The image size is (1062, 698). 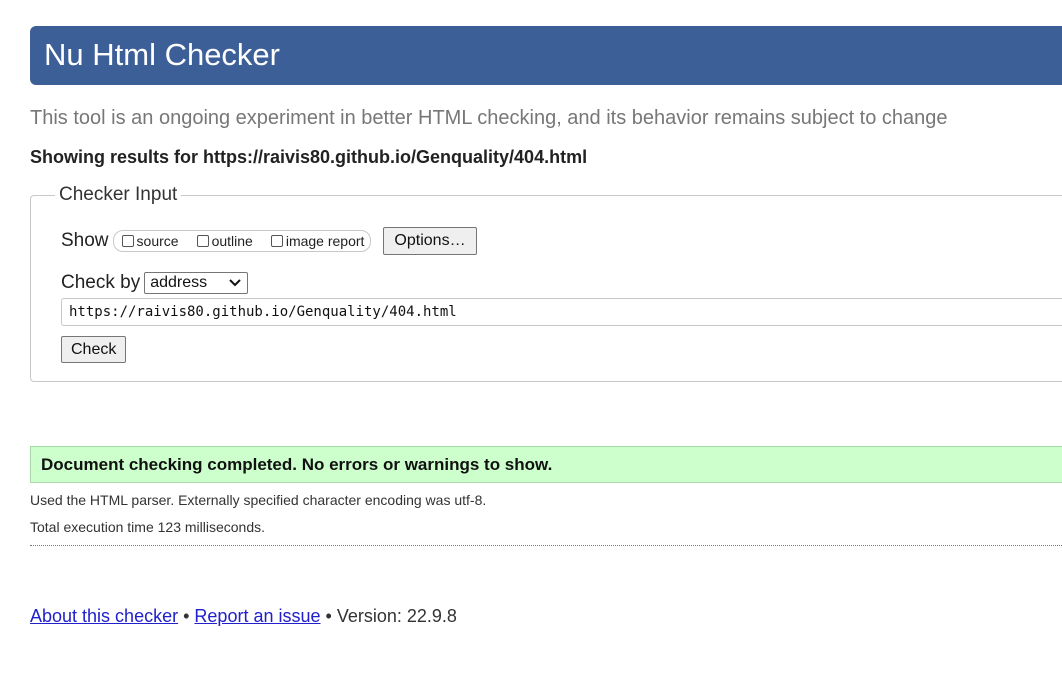 I want to click on show-option-label: source, so click(x=157, y=241).